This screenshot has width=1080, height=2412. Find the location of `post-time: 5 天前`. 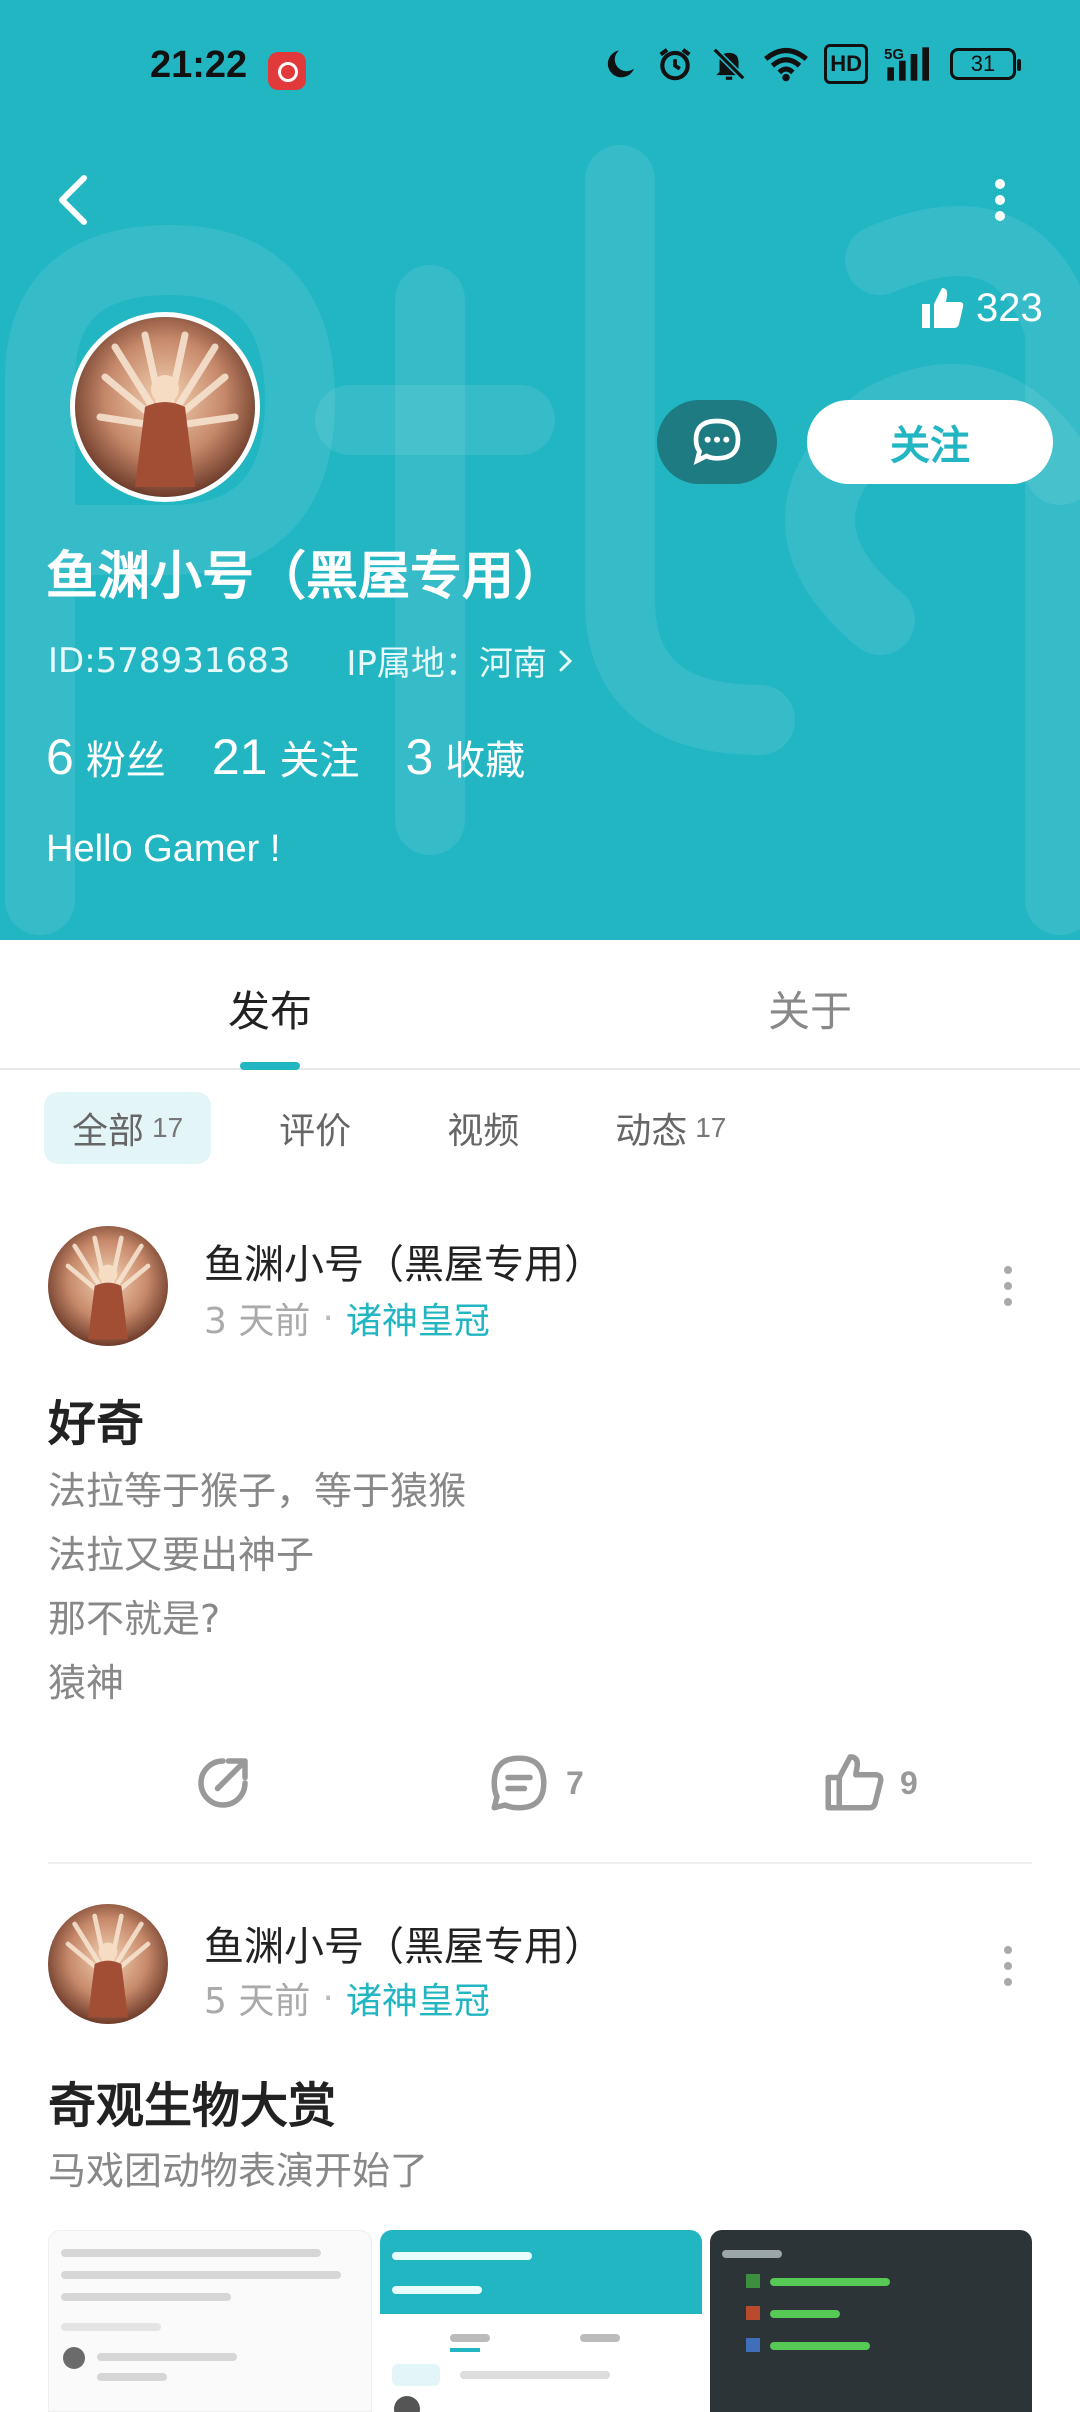

post-time: 5 天前 is located at coordinates (257, 2001).